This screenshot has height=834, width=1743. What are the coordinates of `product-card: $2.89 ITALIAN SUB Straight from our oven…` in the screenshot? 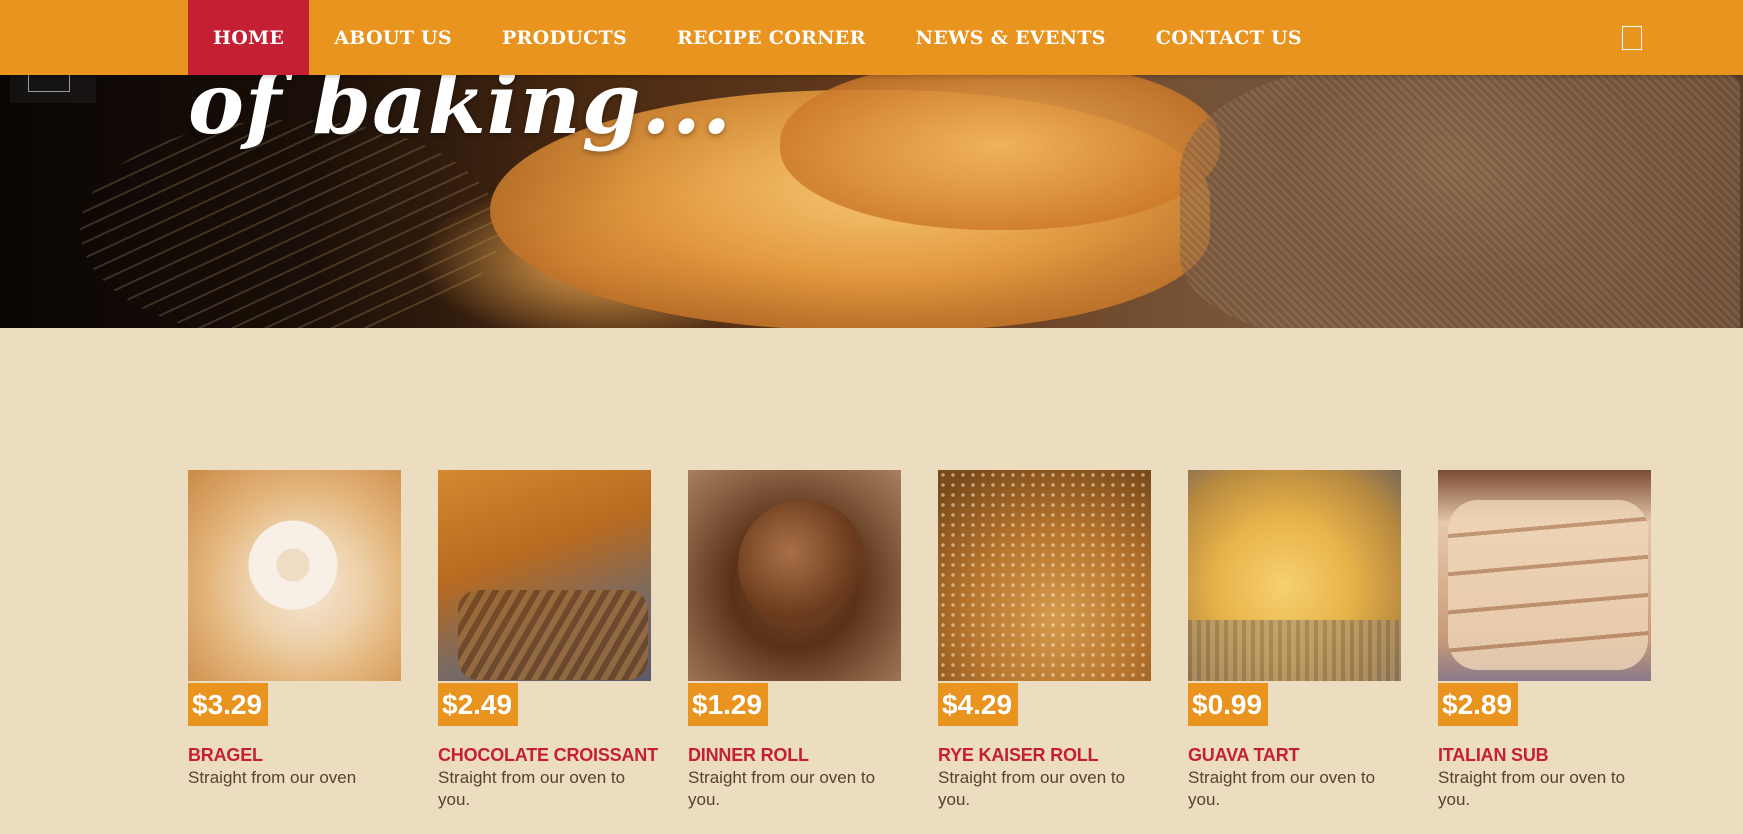 It's located at (1544, 640).